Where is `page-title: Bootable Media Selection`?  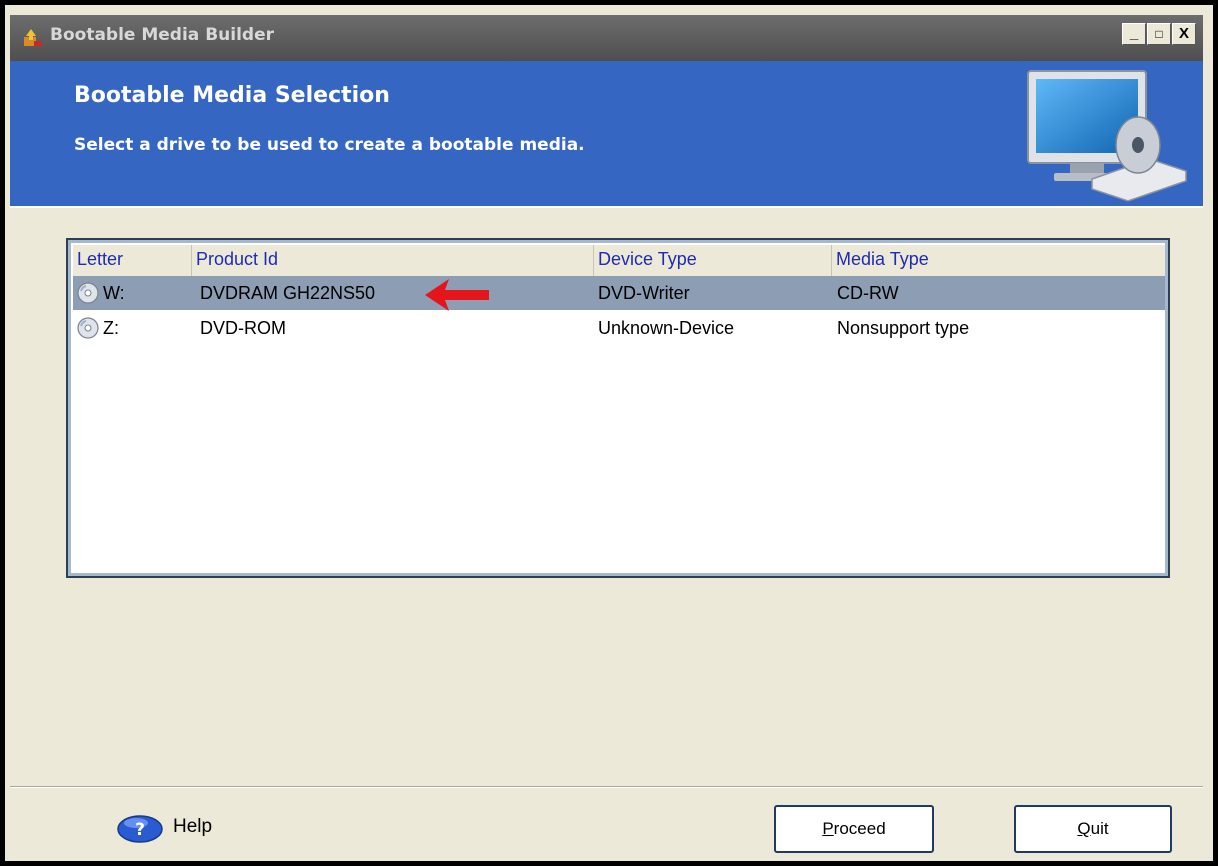 page-title: Bootable Media Selection is located at coordinates (232, 95).